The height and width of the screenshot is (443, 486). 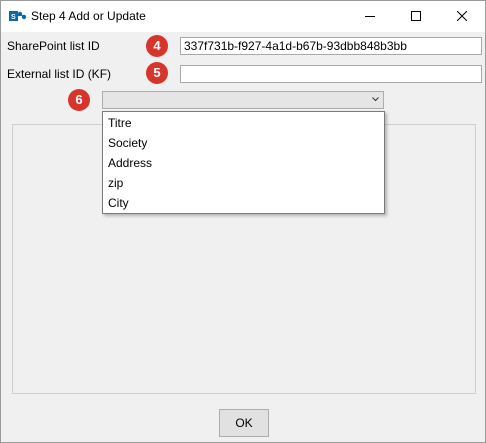 I want to click on sharepoint-list-id-label: SharePoint list ID, so click(x=53, y=46).